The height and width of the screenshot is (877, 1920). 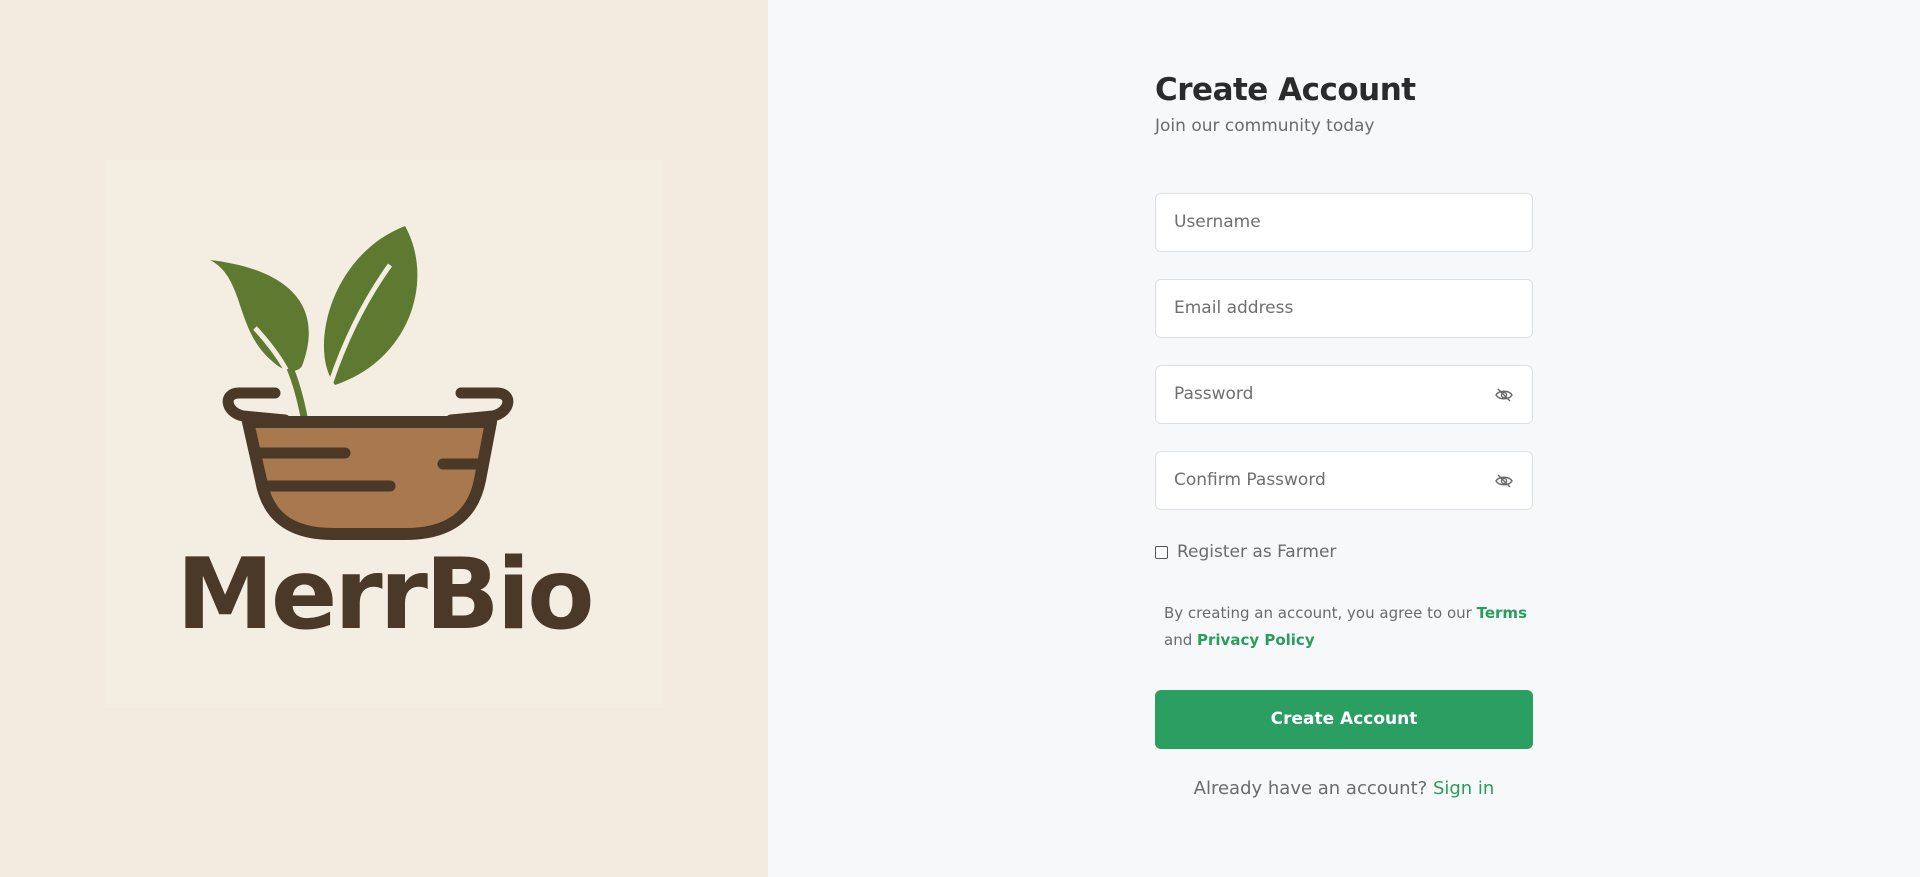 I want to click on email-input: Email address, so click(x=1344, y=308).